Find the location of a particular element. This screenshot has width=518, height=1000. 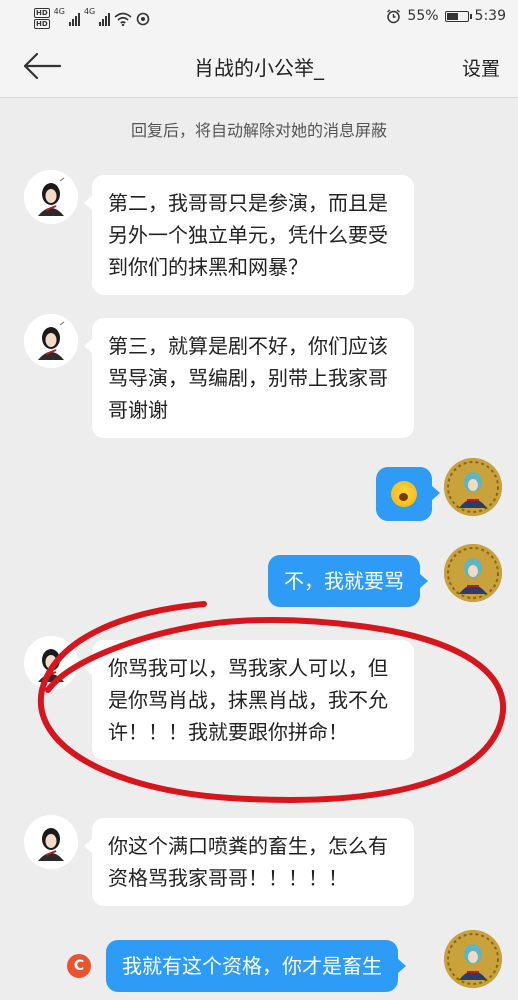

message-bubble-incoming: 第三，就算是剧不好，你们应该骂导演，骂编剧，别带上我家哥哥谢谢 is located at coordinates (249, 378).